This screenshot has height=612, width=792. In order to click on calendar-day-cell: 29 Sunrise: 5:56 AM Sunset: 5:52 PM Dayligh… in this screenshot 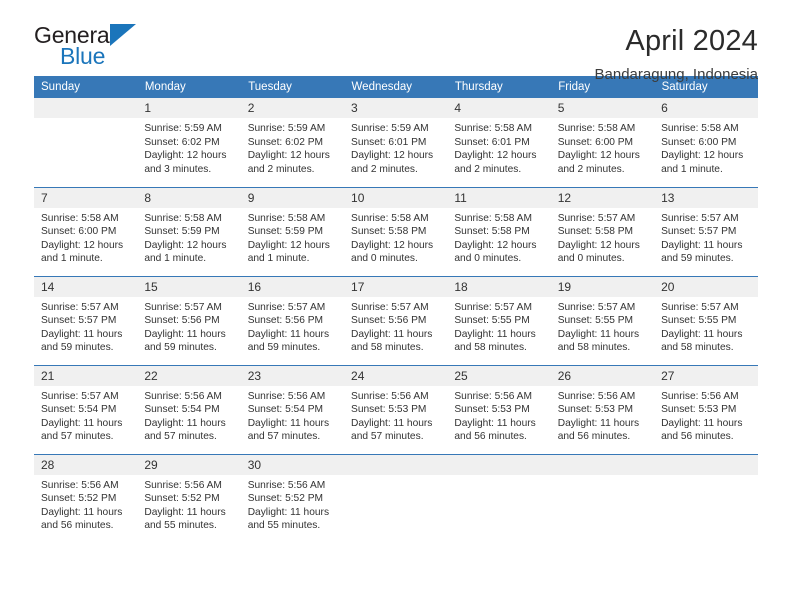, I will do `click(189, 498)`.